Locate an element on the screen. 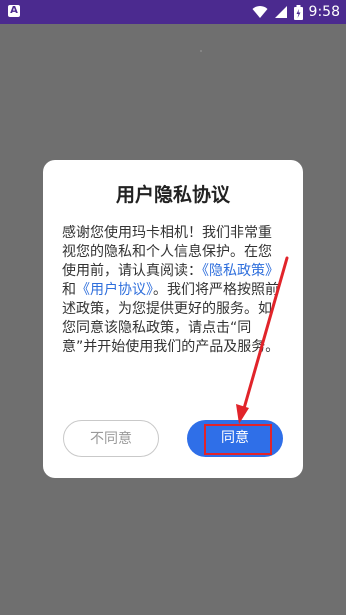 The image size is (346, 615). and-text: 和 is located at coordinates (69, 290).